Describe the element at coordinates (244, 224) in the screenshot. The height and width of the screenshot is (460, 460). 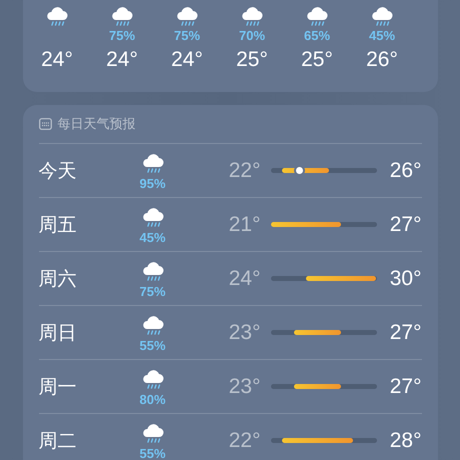
I see `low-temperature: 21°` at that location.